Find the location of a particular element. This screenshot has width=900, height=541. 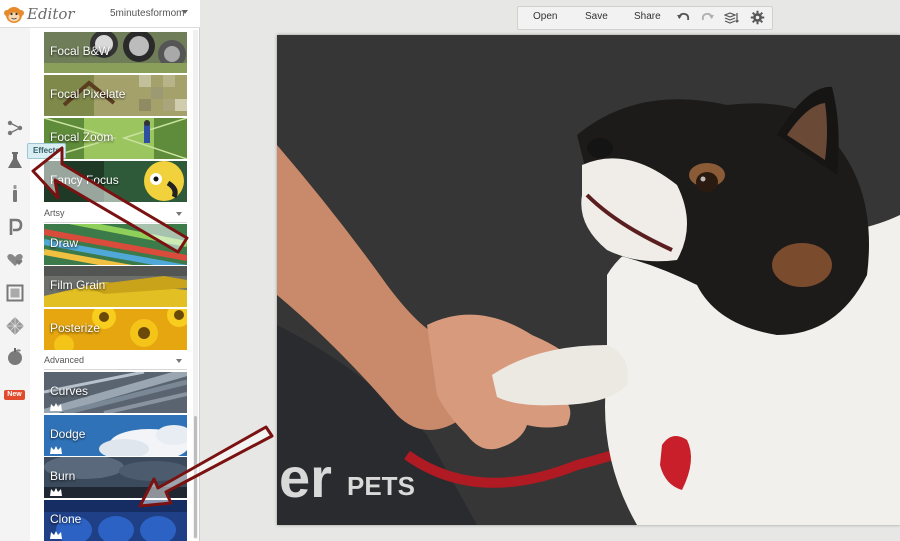

effect-dodge: Dodge is located at coordinates (115, 435).